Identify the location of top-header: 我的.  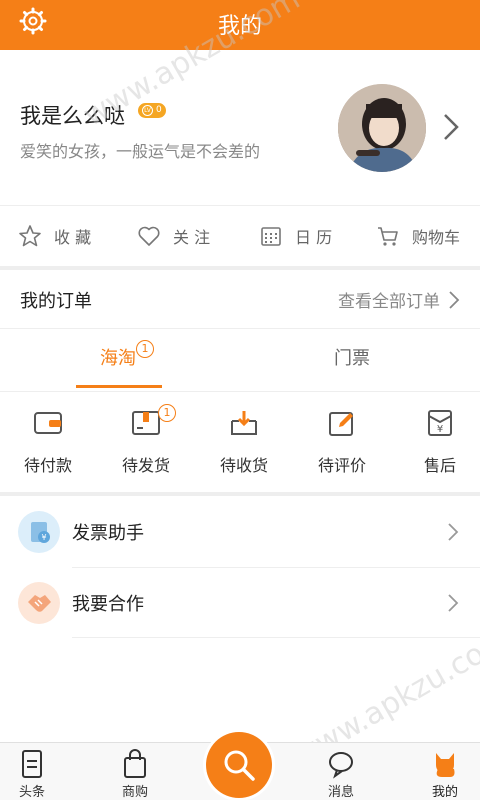
(240, 25).